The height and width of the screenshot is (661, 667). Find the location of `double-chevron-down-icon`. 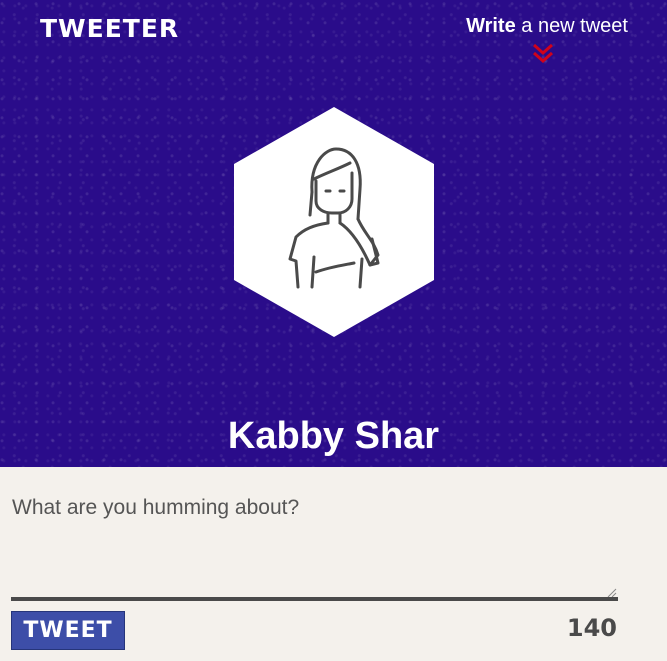

double-chevron-down-icon is located at coordinates (543, 53).